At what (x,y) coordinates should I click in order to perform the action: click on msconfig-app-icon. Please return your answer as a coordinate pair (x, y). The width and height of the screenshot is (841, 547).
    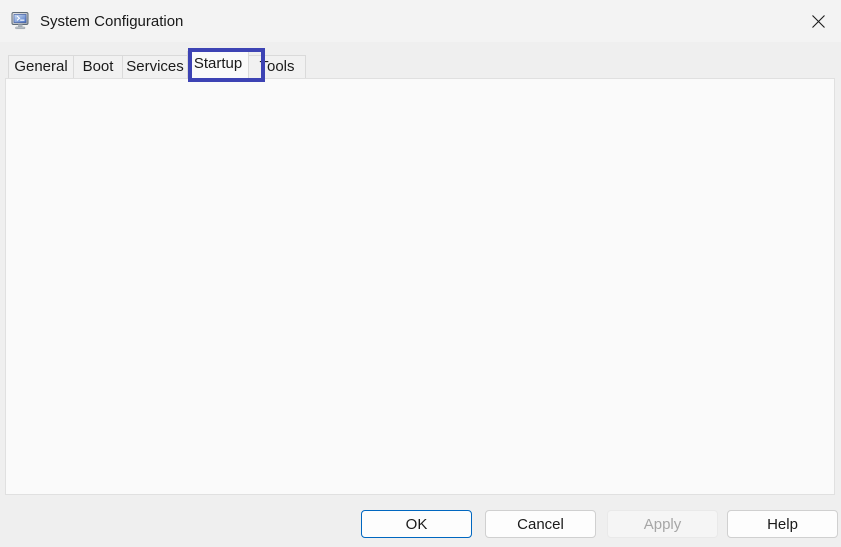
    Looking at the image, I should click on (20, 21).